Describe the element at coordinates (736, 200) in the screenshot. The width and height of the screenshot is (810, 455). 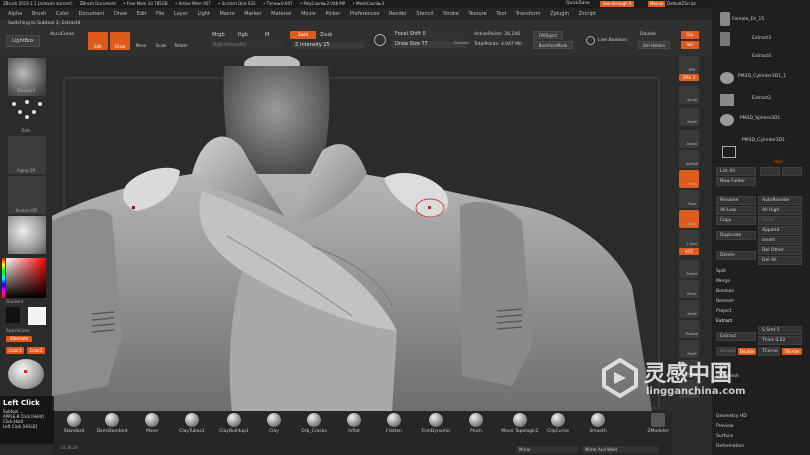
I see `rename-button: Rename` at that location.